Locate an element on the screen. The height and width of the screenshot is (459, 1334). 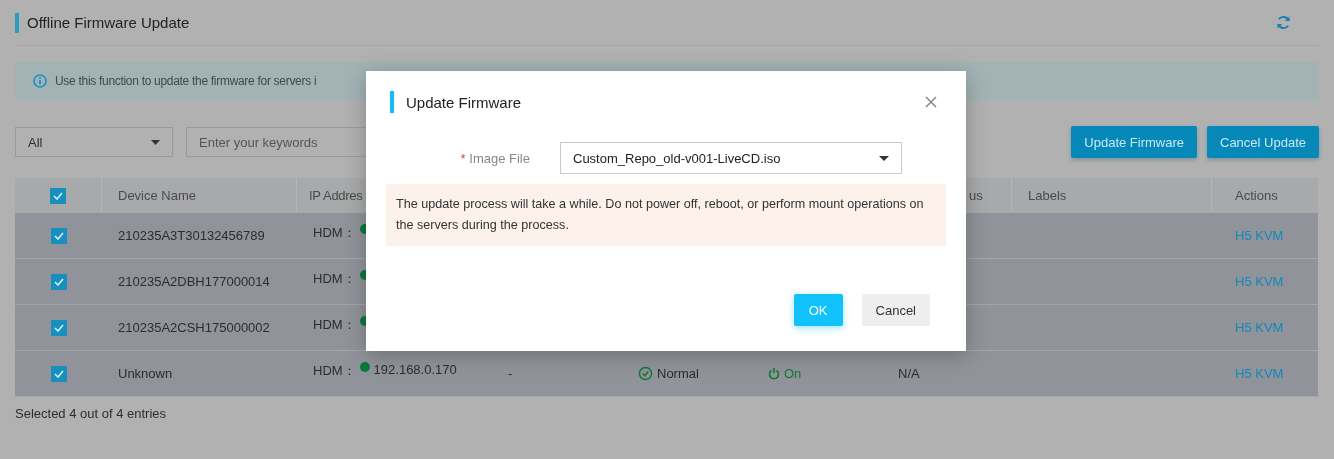
warning-message: The update process will take a while. Do not power off, reboot, or perform mount operations on the servers during the process. is located at coordinates (666, 215).